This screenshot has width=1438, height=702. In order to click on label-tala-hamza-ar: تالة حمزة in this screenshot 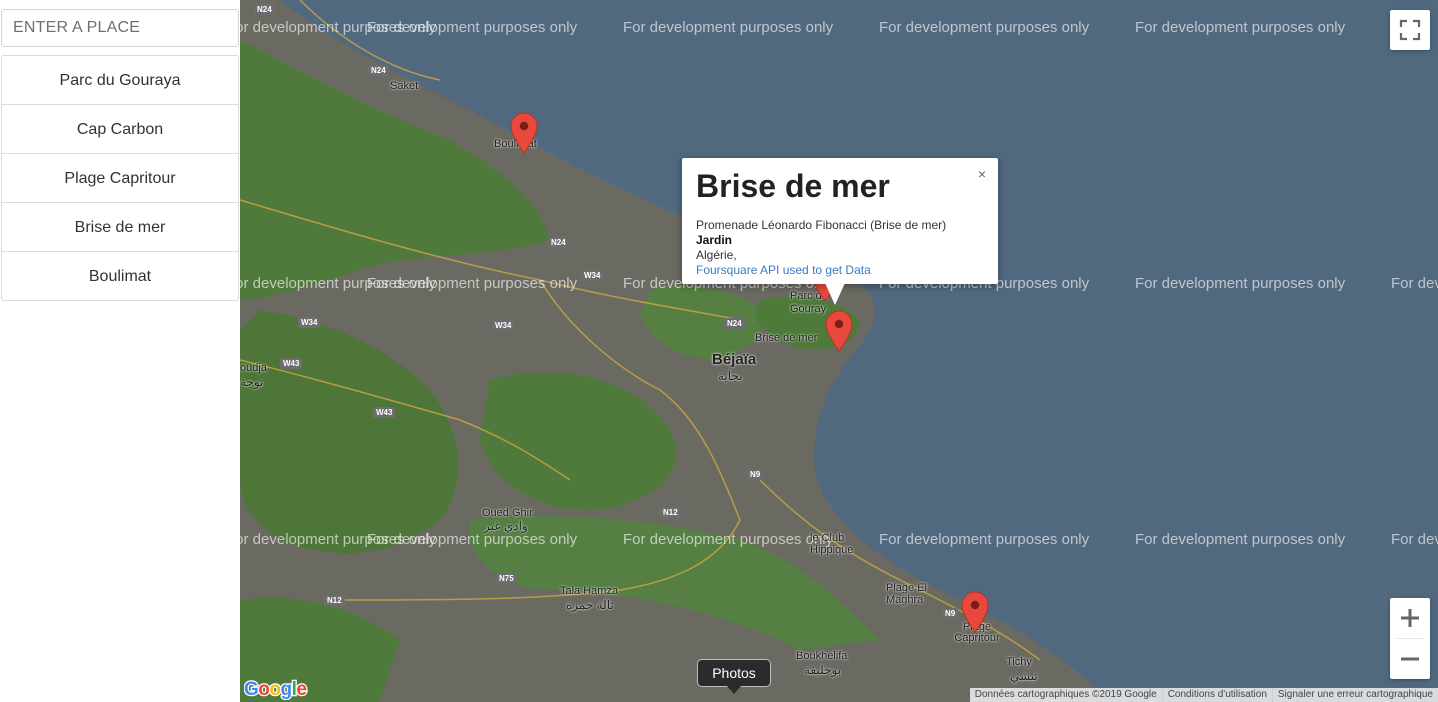, I will do `click(590, 605)`.